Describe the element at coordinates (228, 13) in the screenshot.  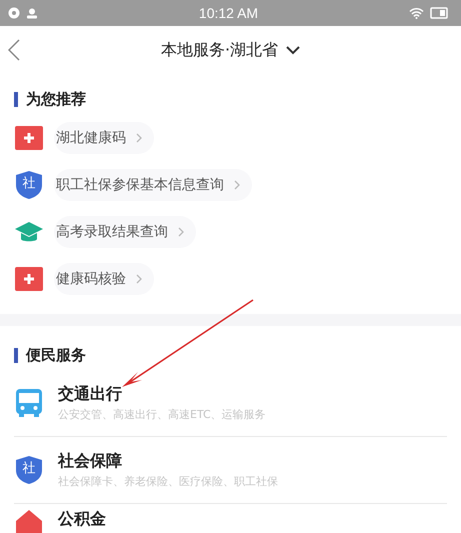
I see `status-time: 10:12 AM` at that location.